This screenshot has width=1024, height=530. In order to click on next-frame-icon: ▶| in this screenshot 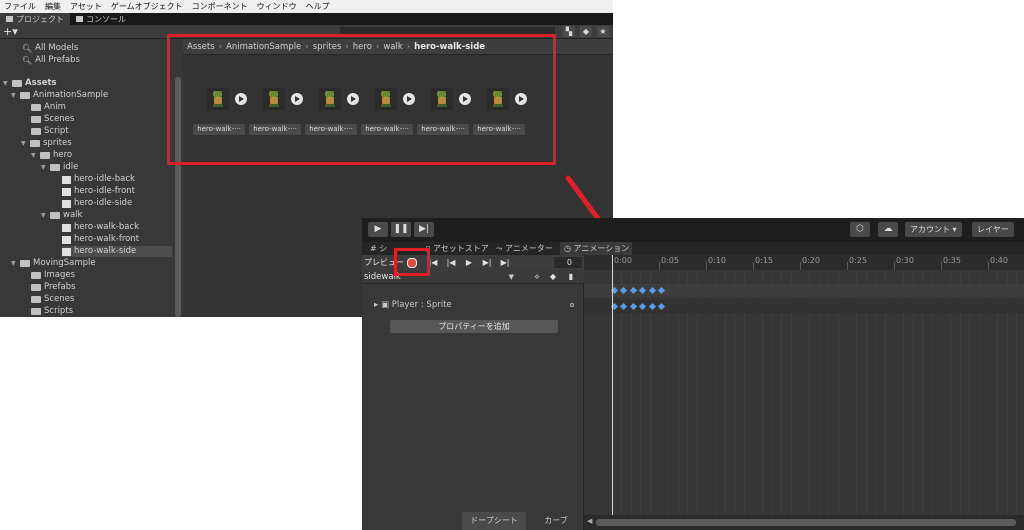, I will do `click(487, 262)`.